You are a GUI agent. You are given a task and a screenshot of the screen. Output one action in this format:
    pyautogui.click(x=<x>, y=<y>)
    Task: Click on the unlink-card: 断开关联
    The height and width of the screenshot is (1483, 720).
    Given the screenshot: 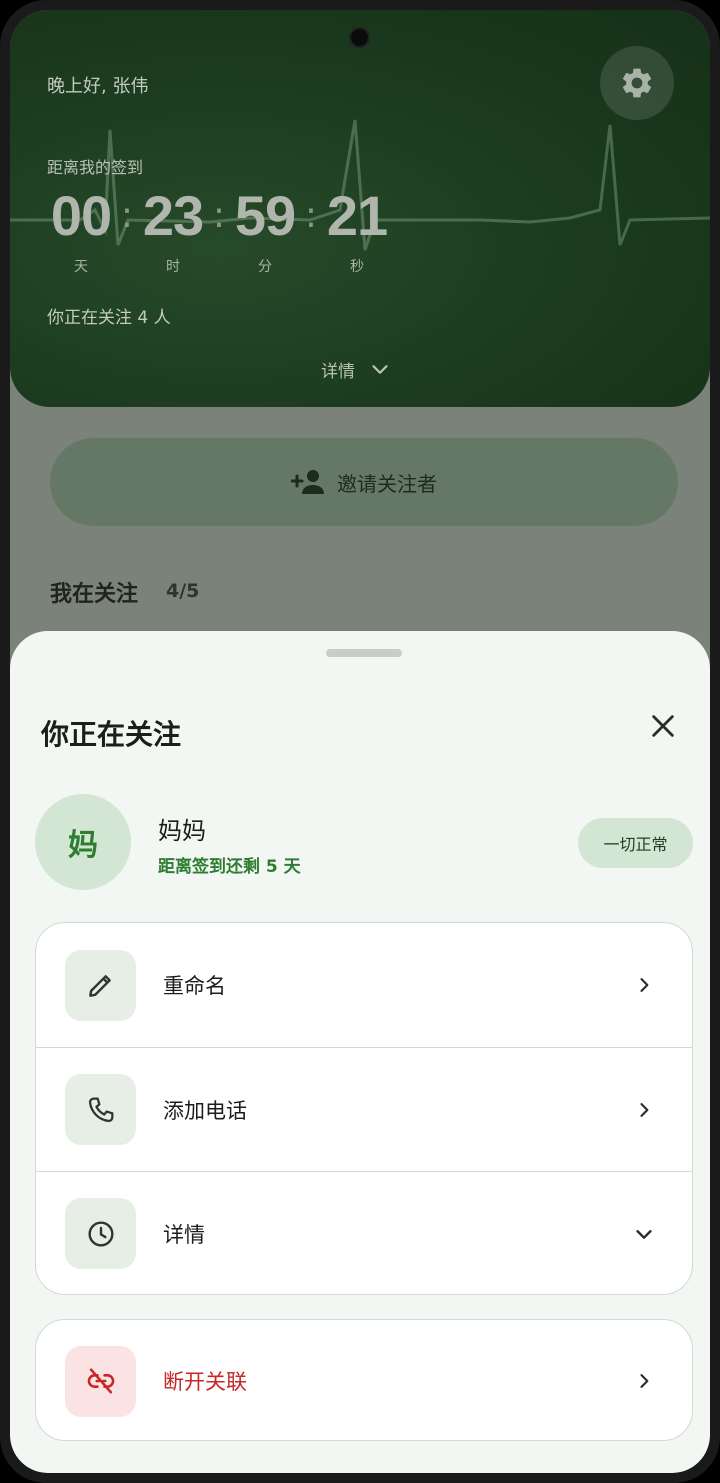 What is the action you would take?
    pyautogui.click(x=364, y=1380)
    